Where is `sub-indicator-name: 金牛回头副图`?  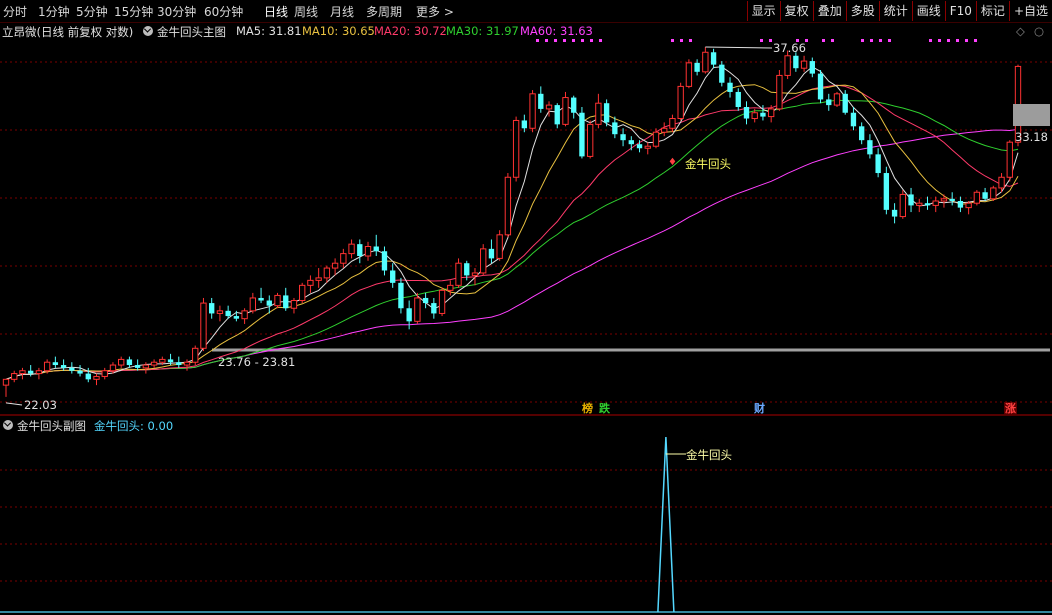 sub-indicator-name: 金牛回头副图 is located at coordinates (51, 426).